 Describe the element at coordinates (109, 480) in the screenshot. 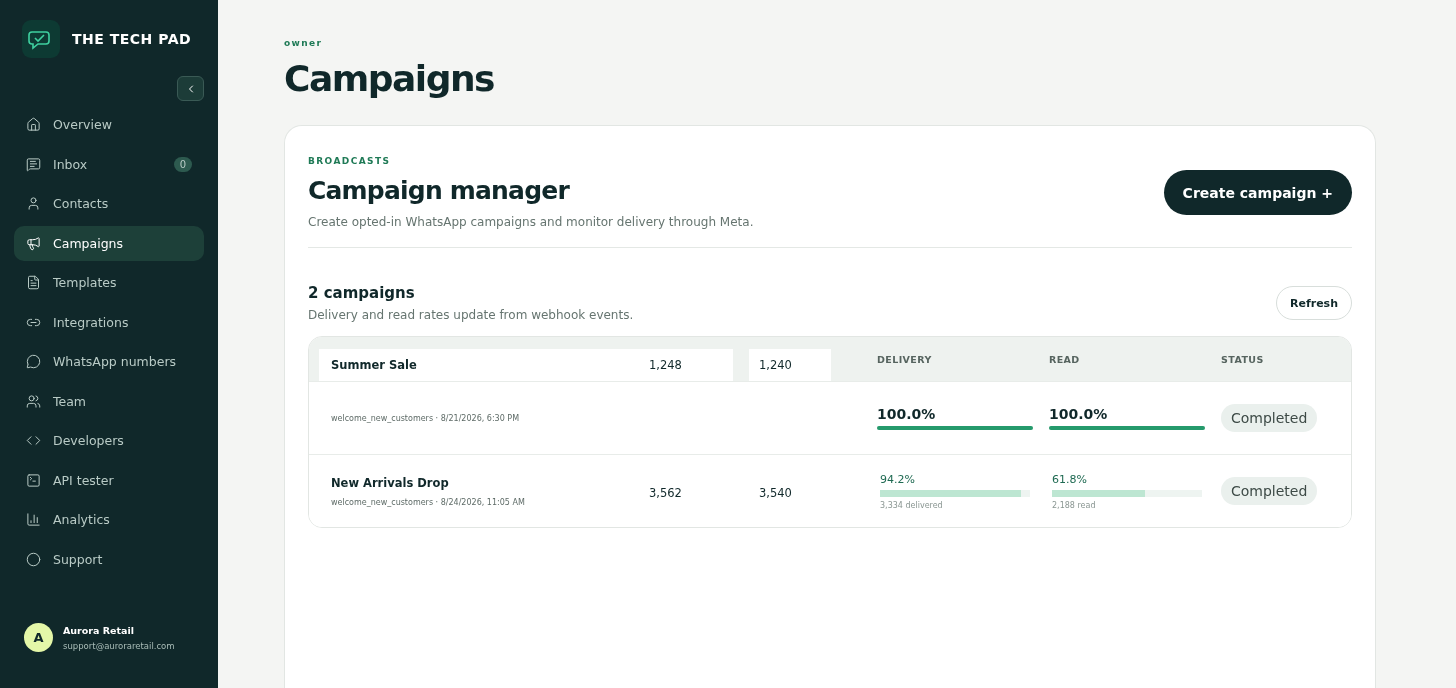

I see `nav-item: API tester` at that location.